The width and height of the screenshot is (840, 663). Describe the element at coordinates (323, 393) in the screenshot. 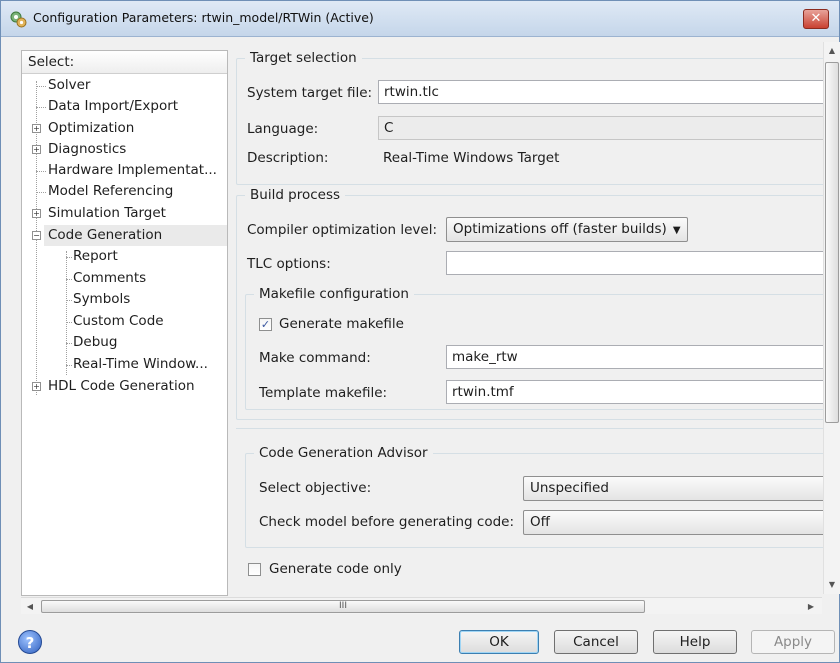

I see `template-makefile-label: Template makefile:` at that location.